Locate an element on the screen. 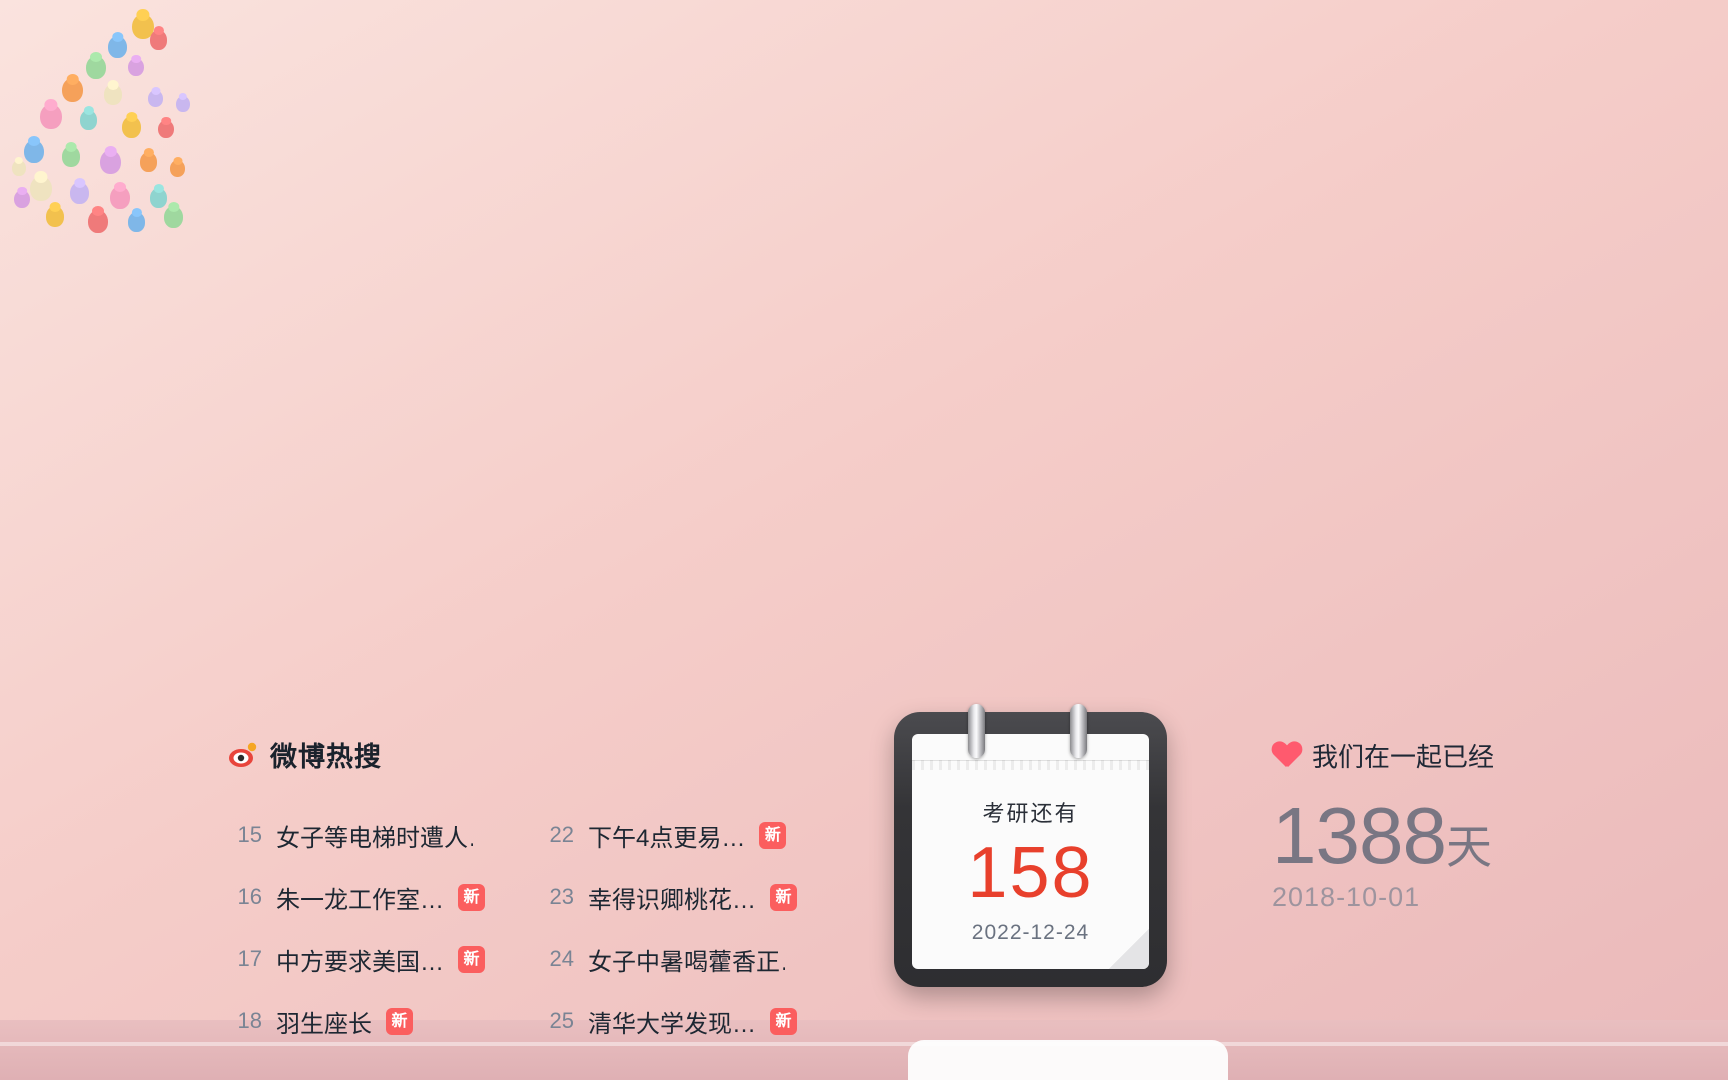 Image resolution: width=1728 pixels, height=1080 pixels. weibo-left-column: 15女子等电梯时遭人…新16朱一龙工作室…新17中方要求美国…新18羽生座长新 is located at coordinates (371, 928).